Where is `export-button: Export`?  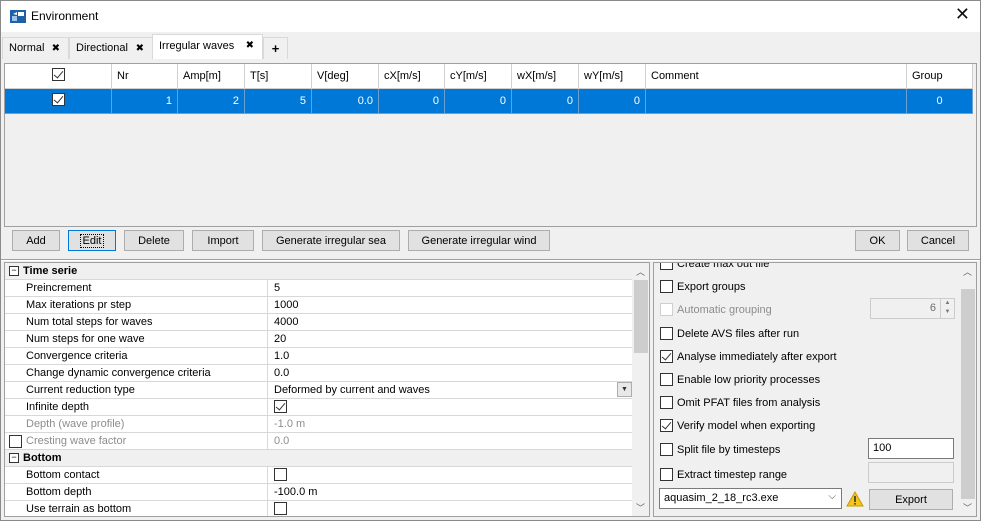
export-button: Export is located at coordinates (911, 499).